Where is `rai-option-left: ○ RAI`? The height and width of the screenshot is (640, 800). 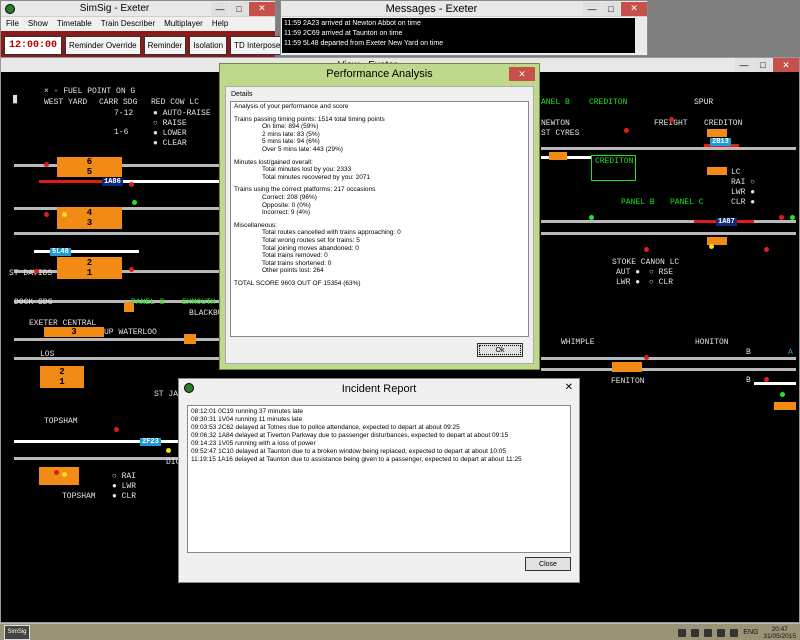 rai-option-left: ○ RAI is located at coordinates (124, 476).